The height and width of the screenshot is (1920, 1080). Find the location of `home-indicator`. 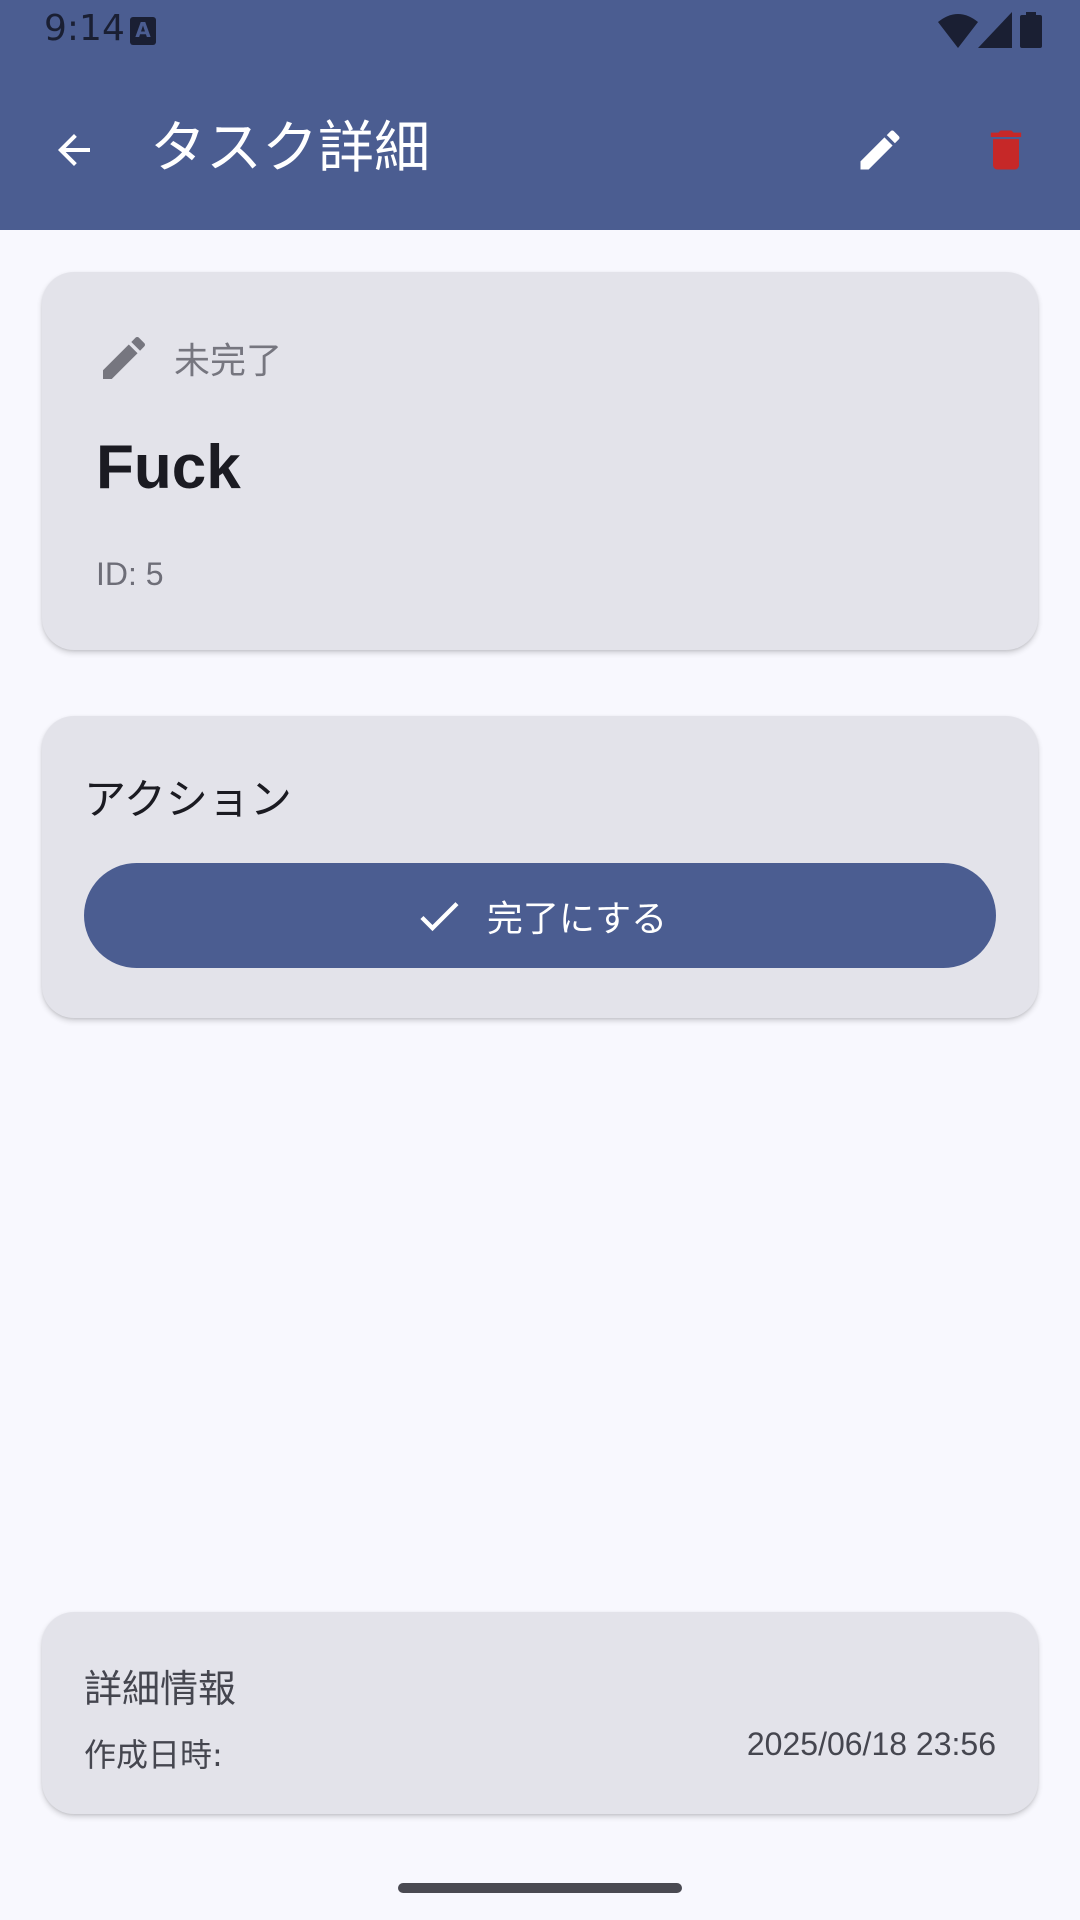

home-indicator is located at coordinates (540, 1888).